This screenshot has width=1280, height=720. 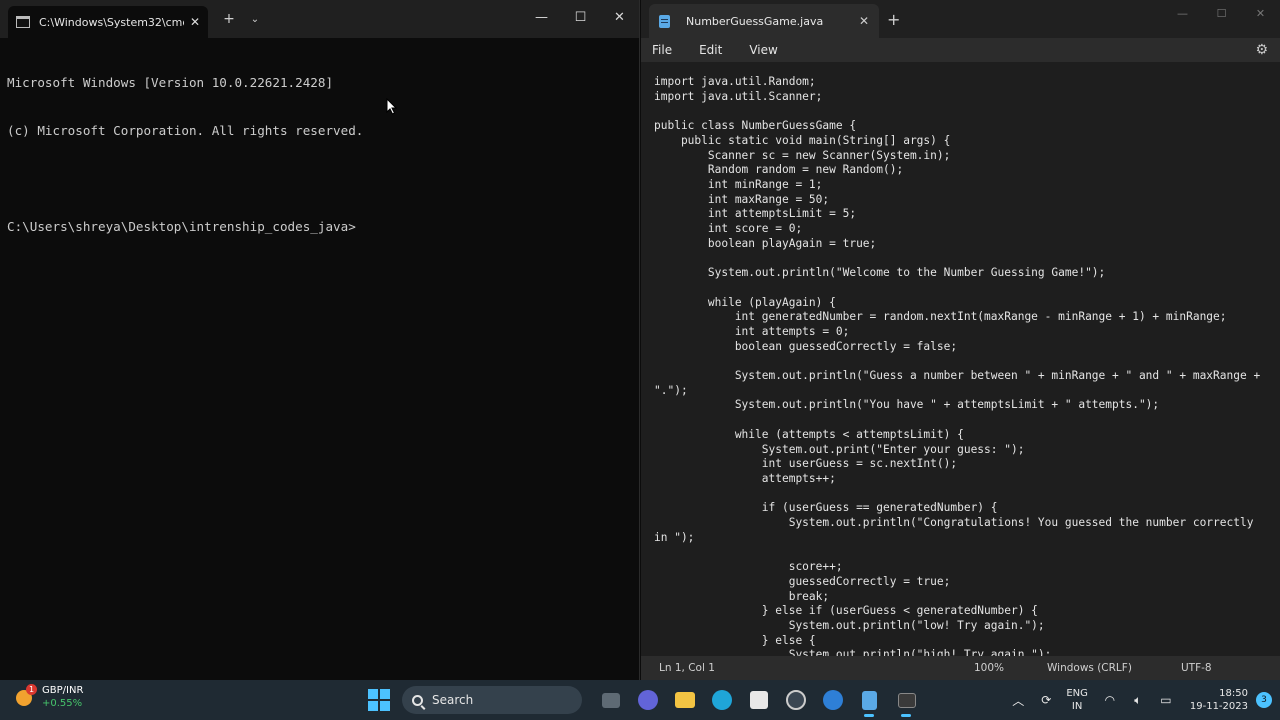 I want to click on code-line: in ");, so click(x=674, y=537).